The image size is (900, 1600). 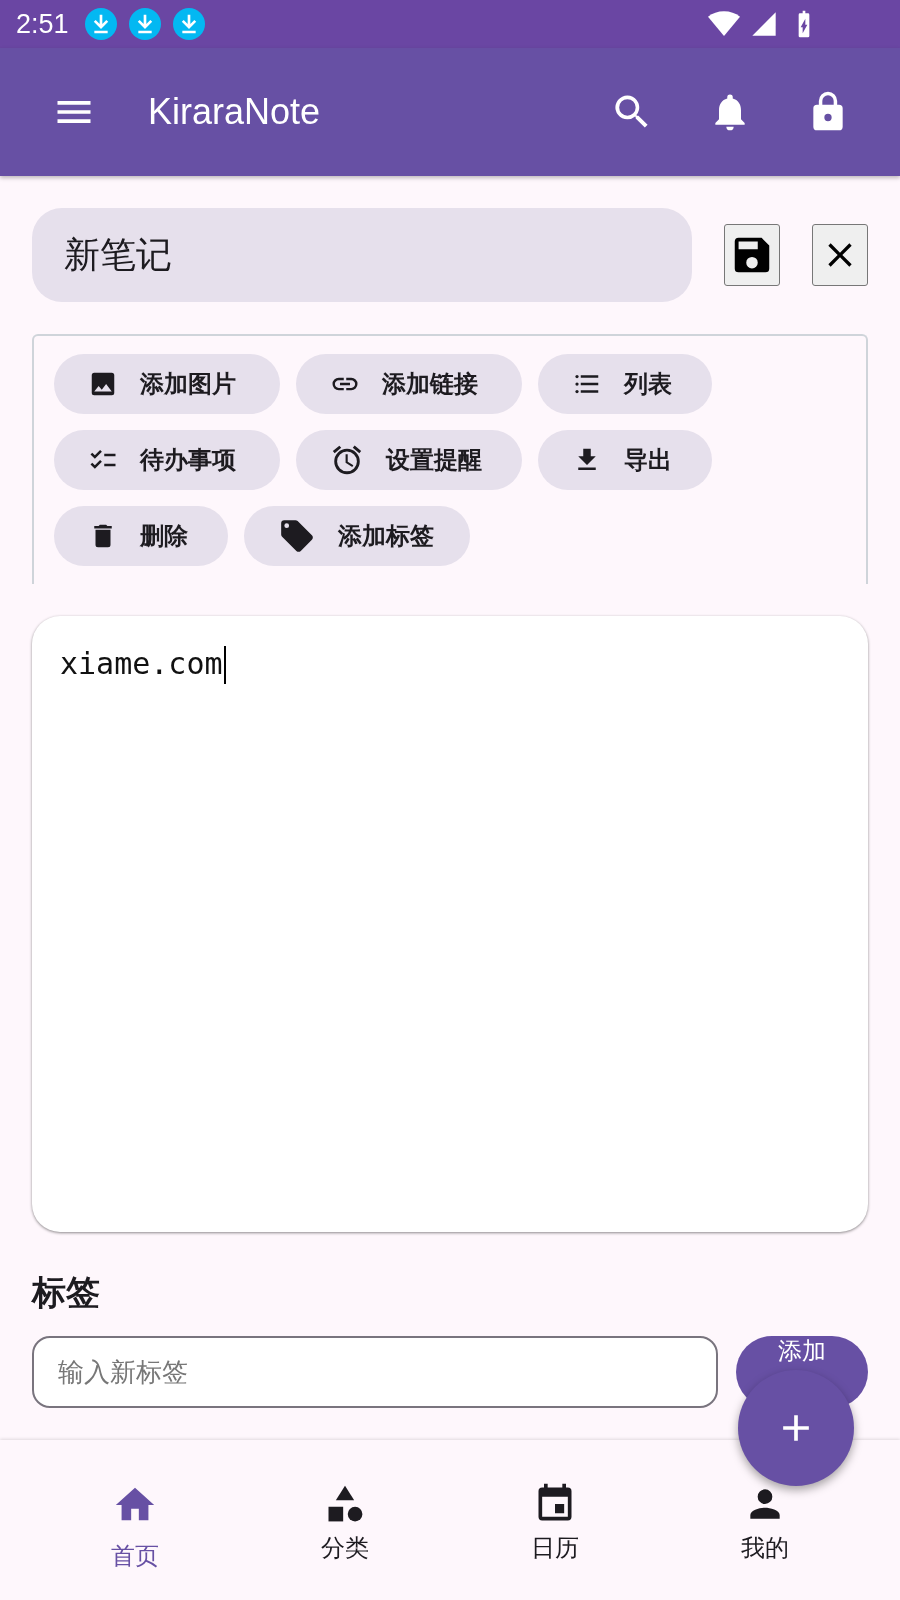 I want to click on toolbar-chip: 添加图片, so click(x=167, y=384).